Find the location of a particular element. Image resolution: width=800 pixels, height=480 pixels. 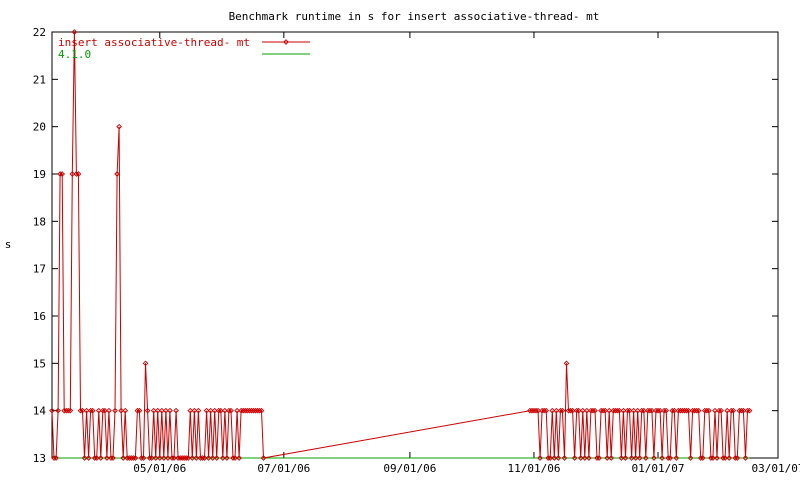

y-tick-label: 17 is located at coordinates (39, 269).